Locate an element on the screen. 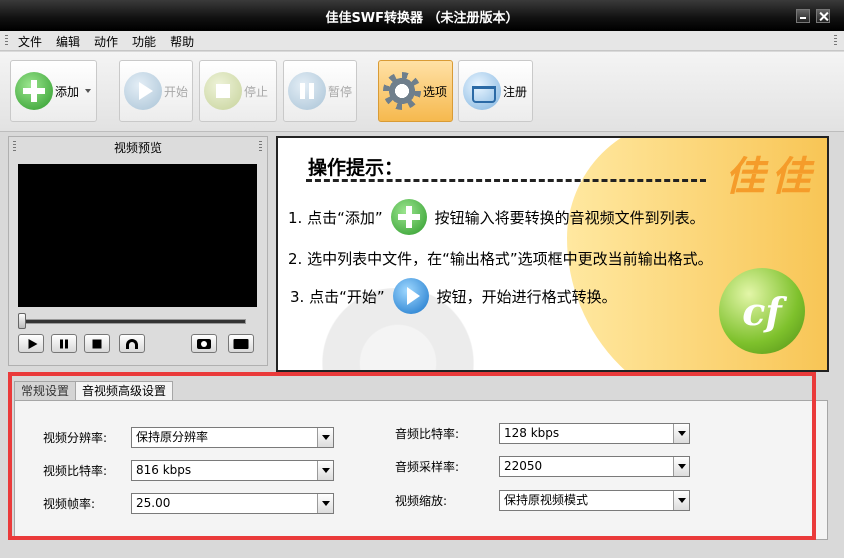  audio-samplerate-row: 音频采样率: 22050 is located at coordinates (542, 466).